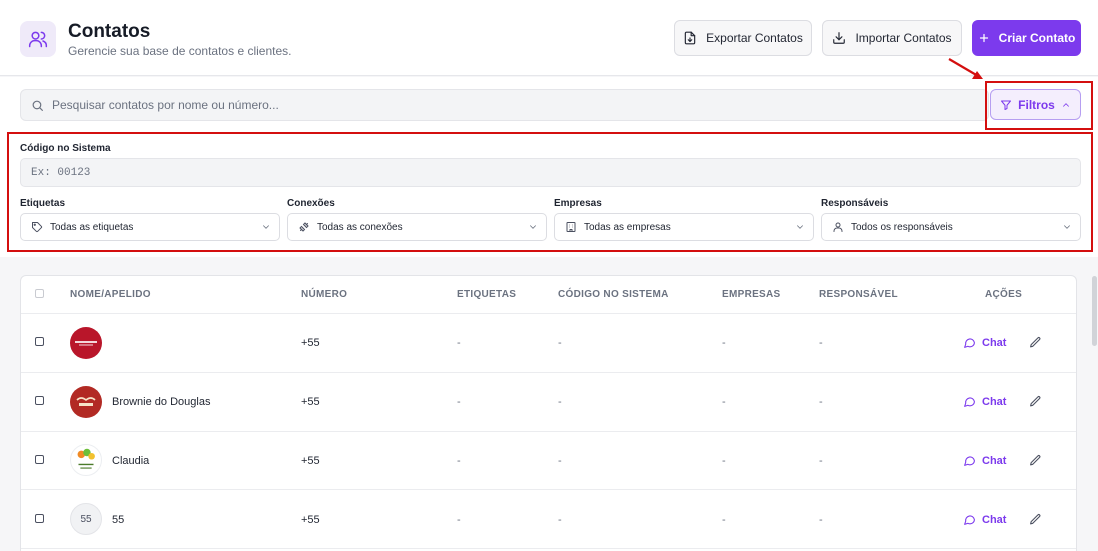  Describe the element at coordinates (417, 227) in the screenshot. I see `connections-filter-select: Todas as conexões` at that location.